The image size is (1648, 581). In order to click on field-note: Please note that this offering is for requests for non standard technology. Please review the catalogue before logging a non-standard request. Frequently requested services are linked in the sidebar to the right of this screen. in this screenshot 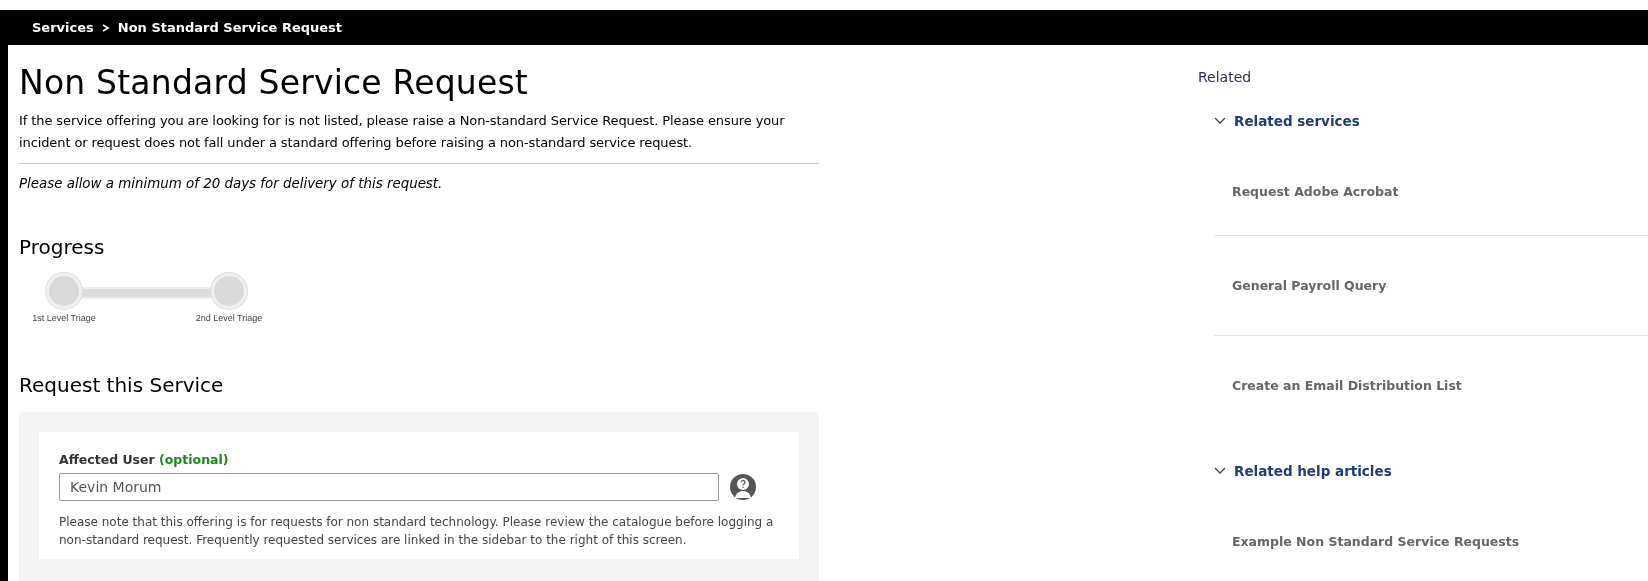, I will do `click(417, 531)`.